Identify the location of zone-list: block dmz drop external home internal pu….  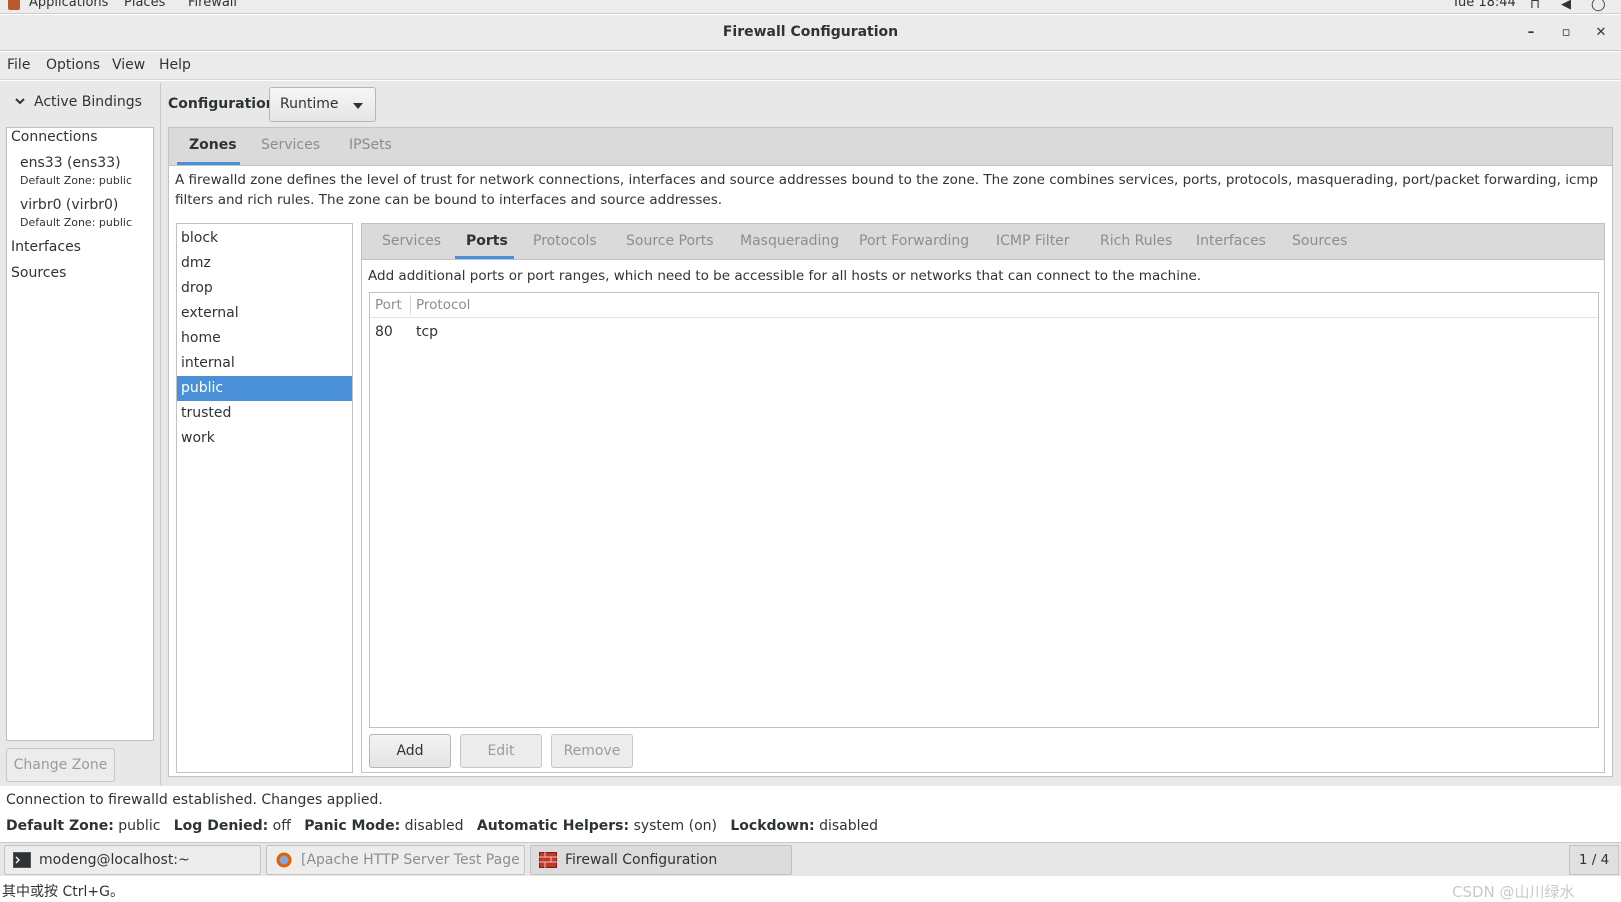
(264, 498).